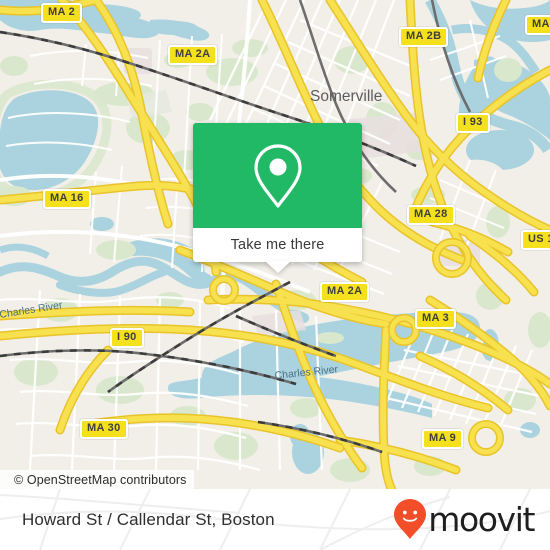  I want to click on place-title: Howard St / Callendar St, Boston, so click(148, 519).